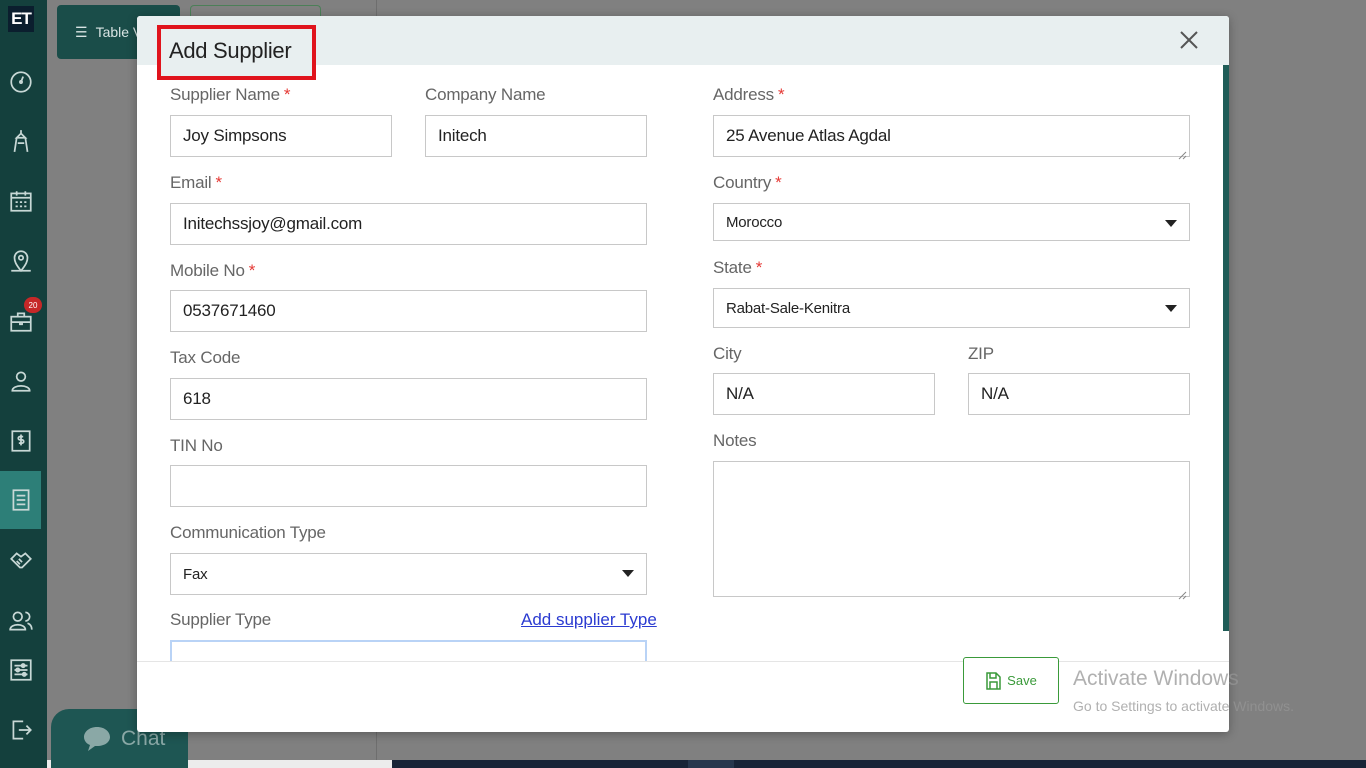 This screenshot has height=768, width=1366. I want to click on country-select: Morocco, so click(951, 222).